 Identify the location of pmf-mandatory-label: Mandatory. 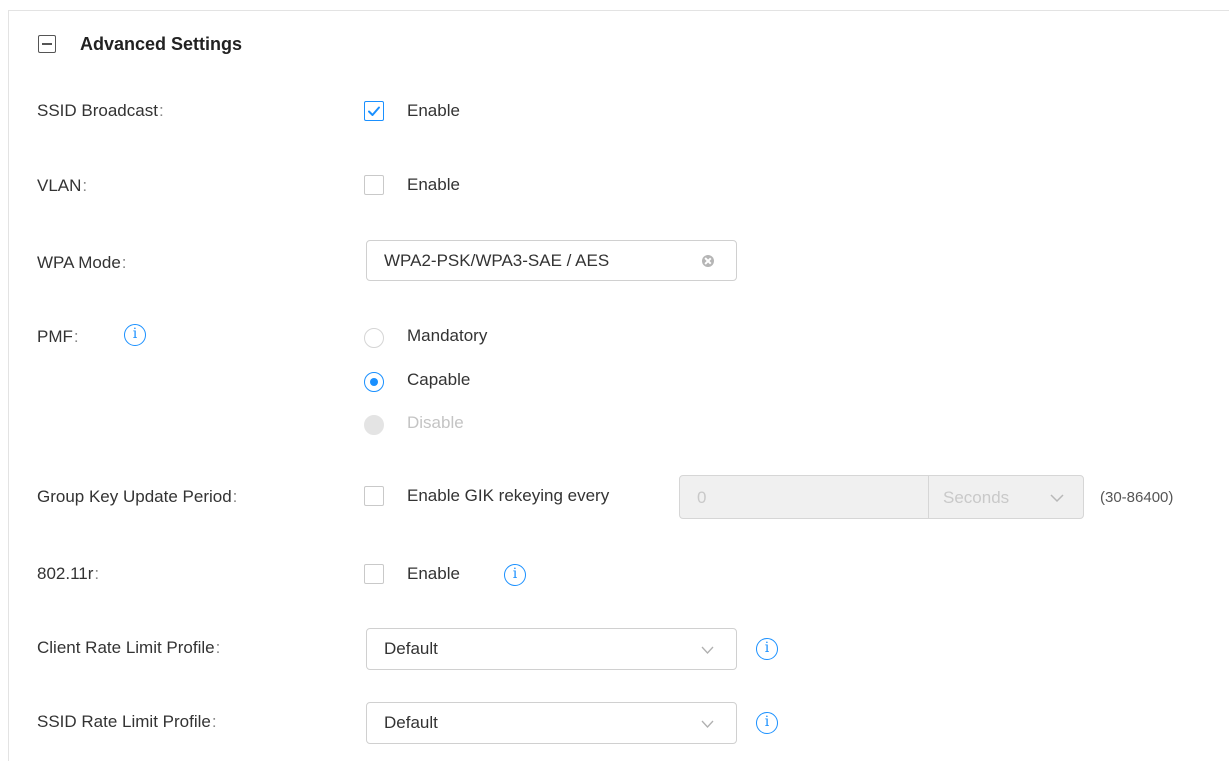
(447, 335).